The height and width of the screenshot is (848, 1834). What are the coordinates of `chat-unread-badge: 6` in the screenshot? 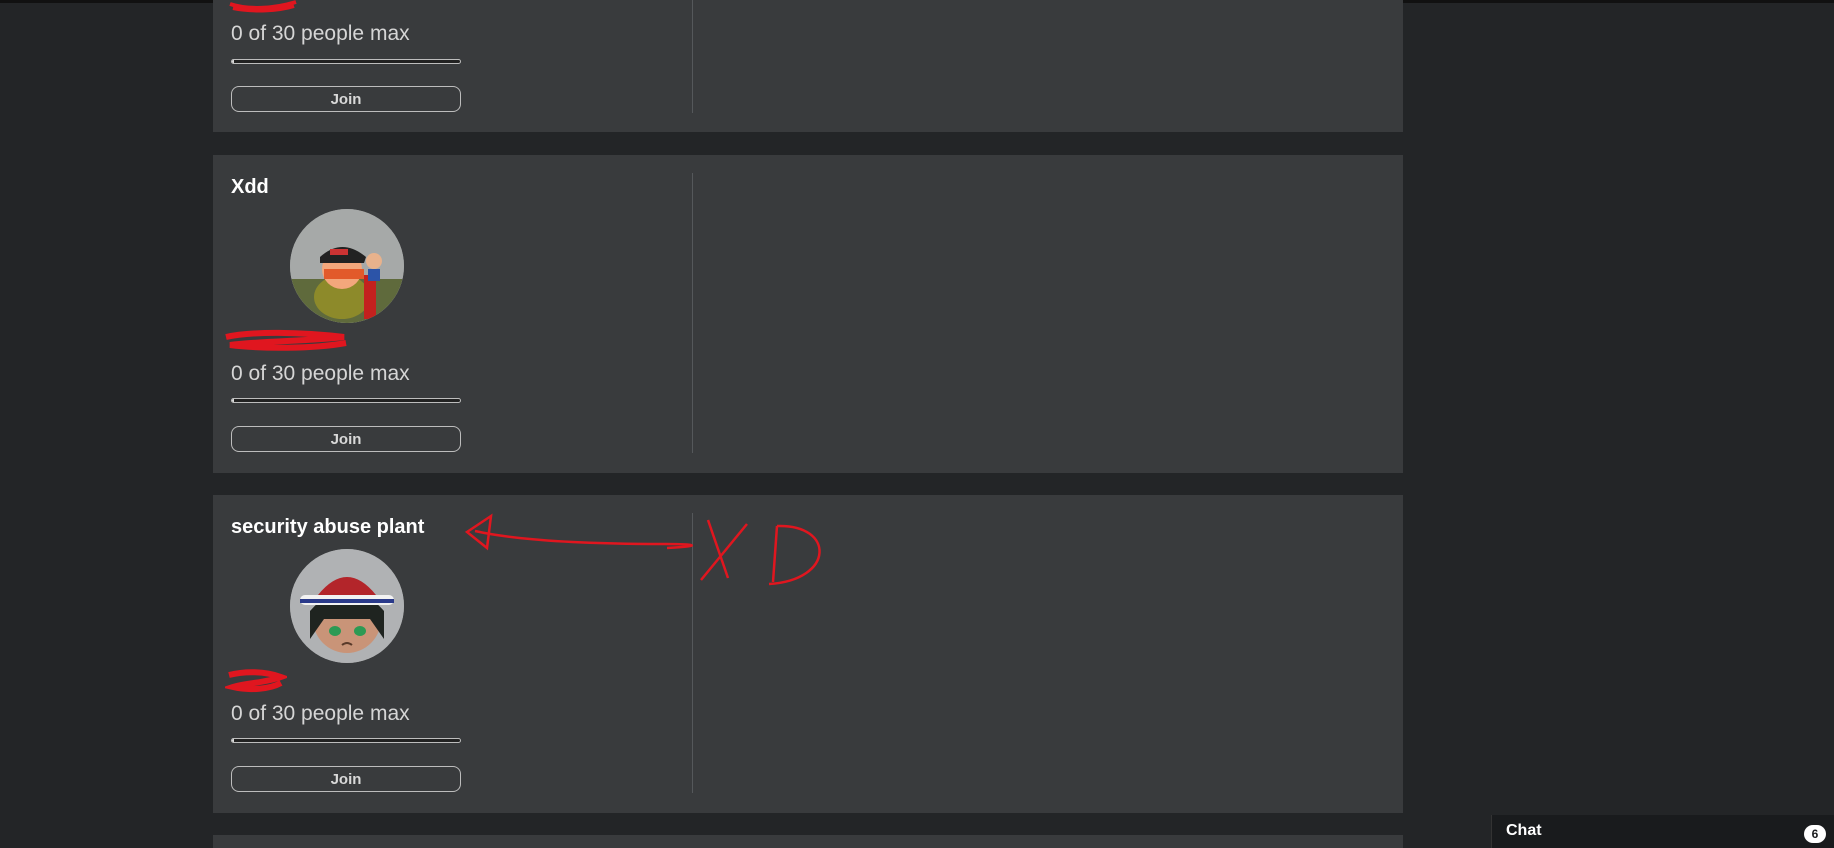 It's located at (1815, 834).